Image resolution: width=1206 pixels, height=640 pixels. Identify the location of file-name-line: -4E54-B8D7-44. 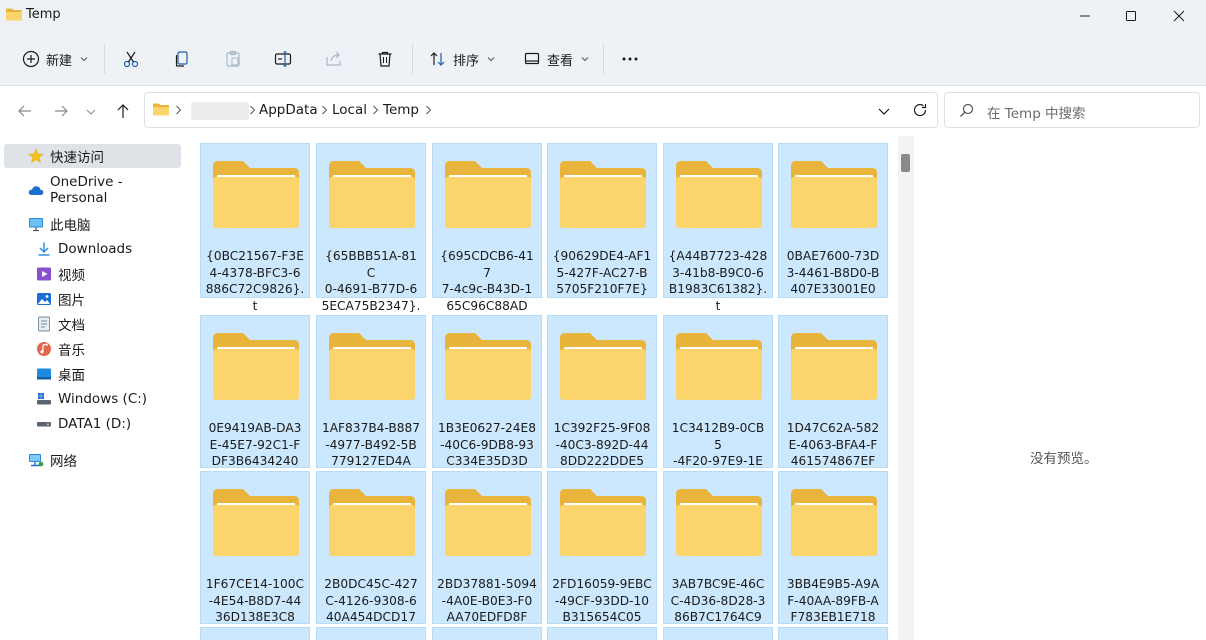
(255, 600).